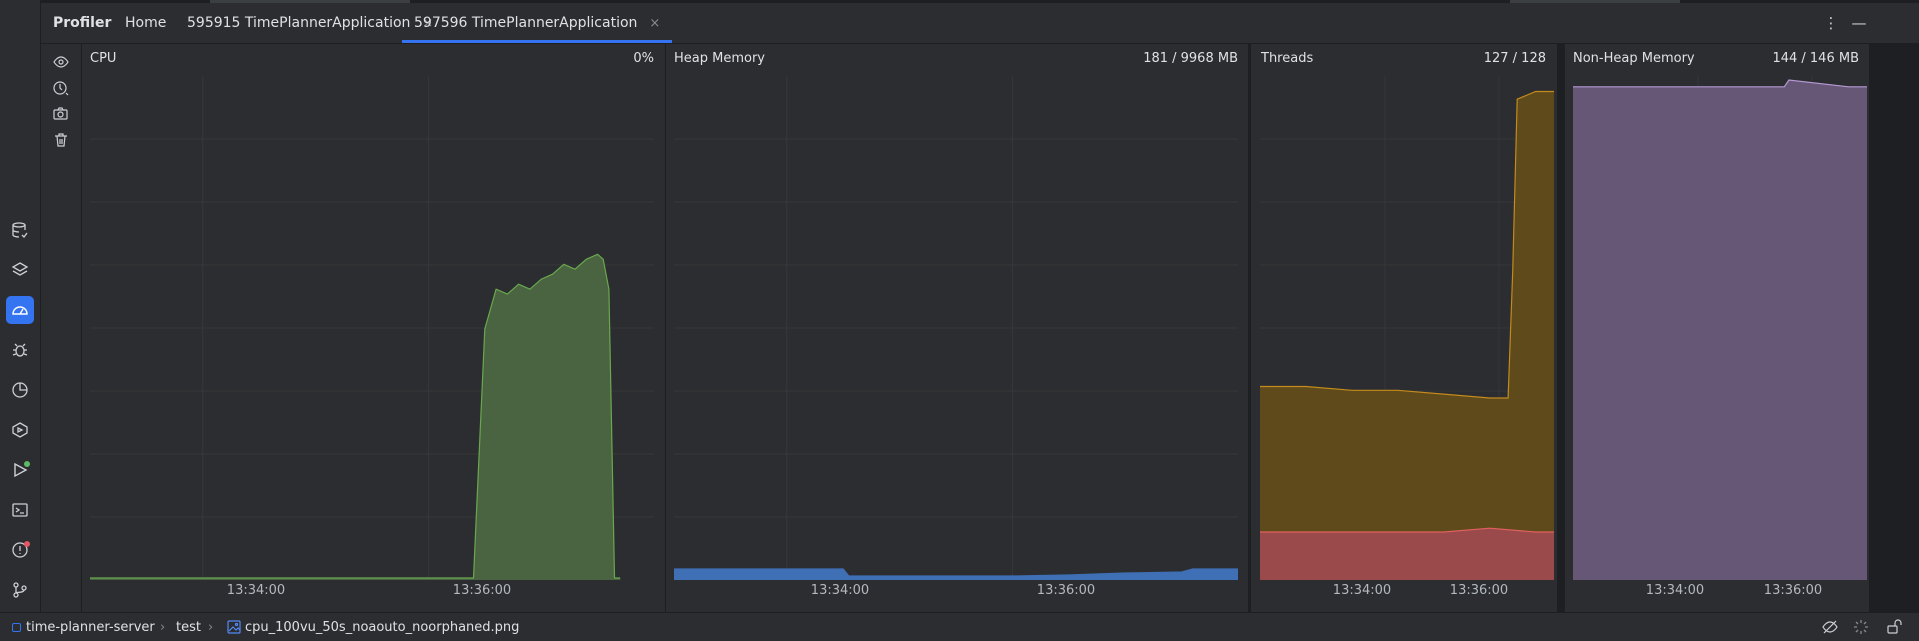 The height and width of the screenshot is (641, 1919). I want to click on heap-area, so click(956, 574).